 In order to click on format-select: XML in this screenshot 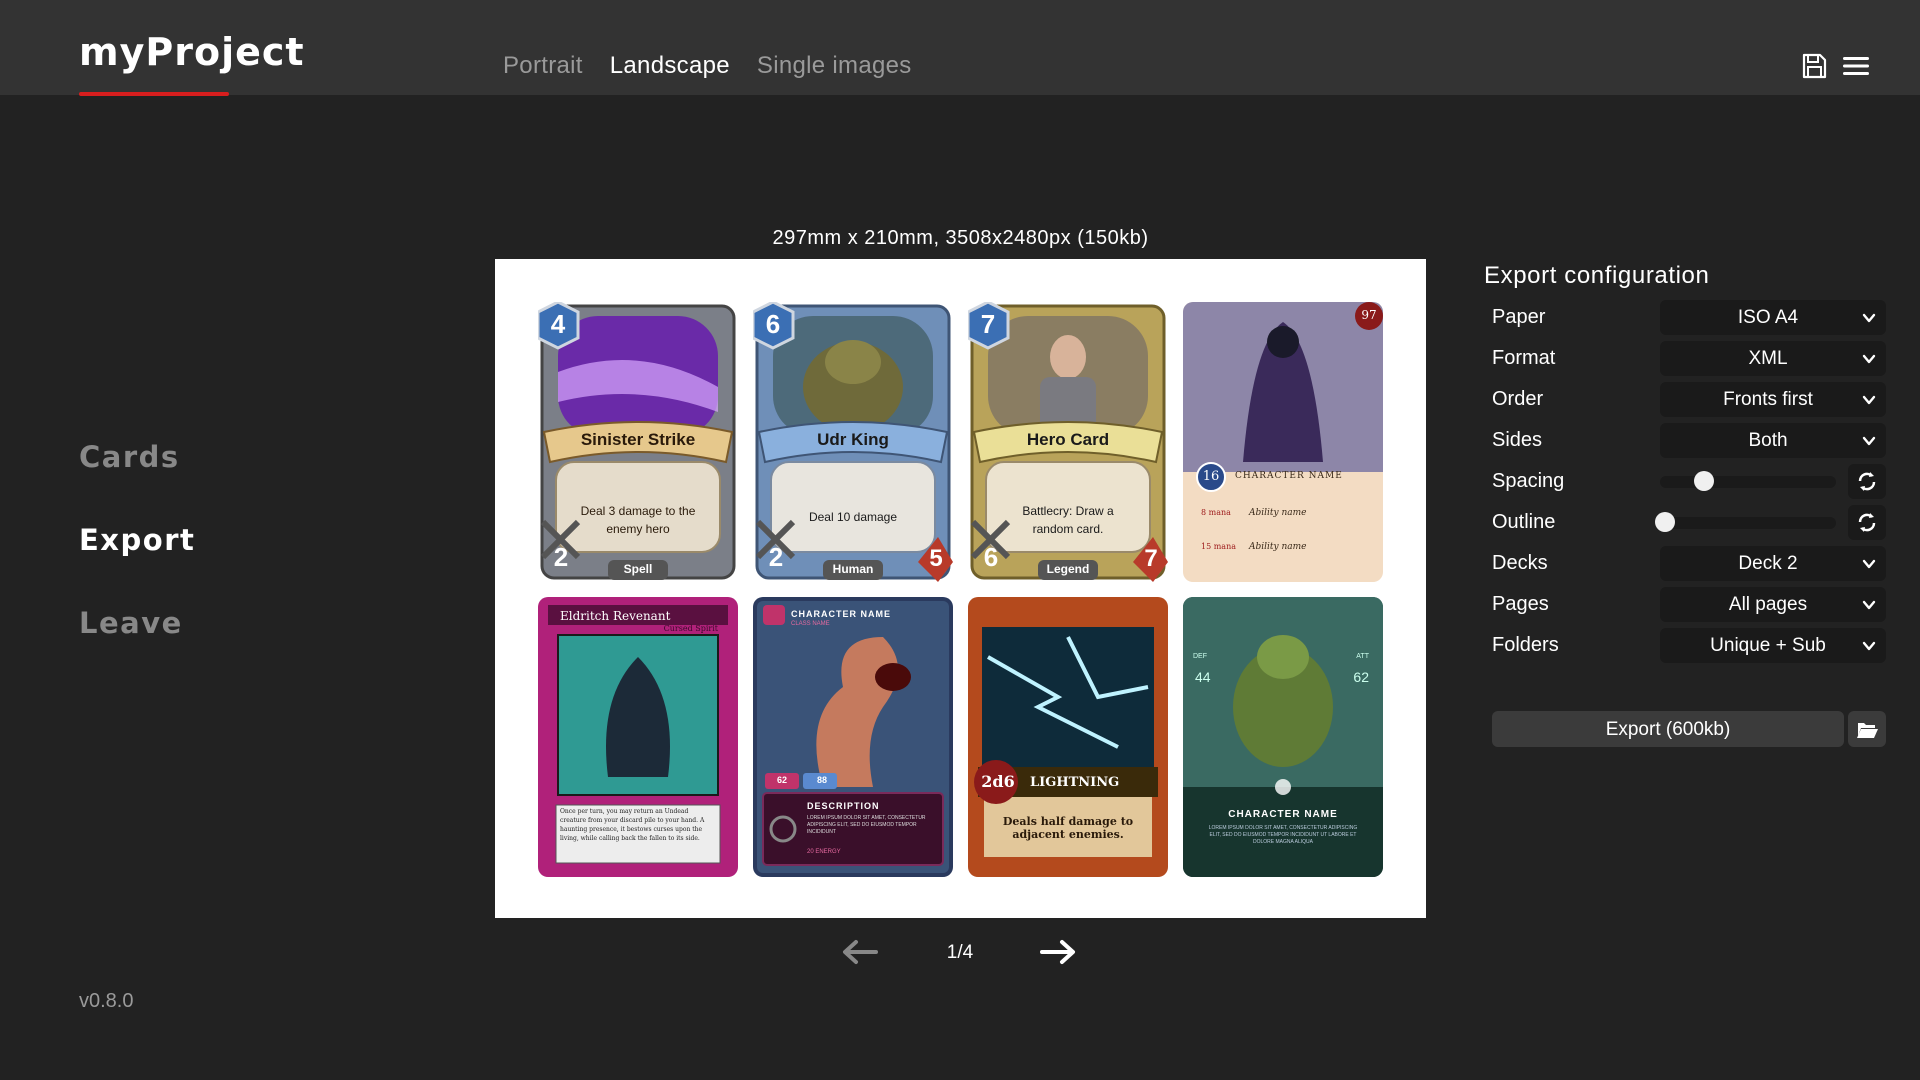, I will do `click(1773, 358)`.